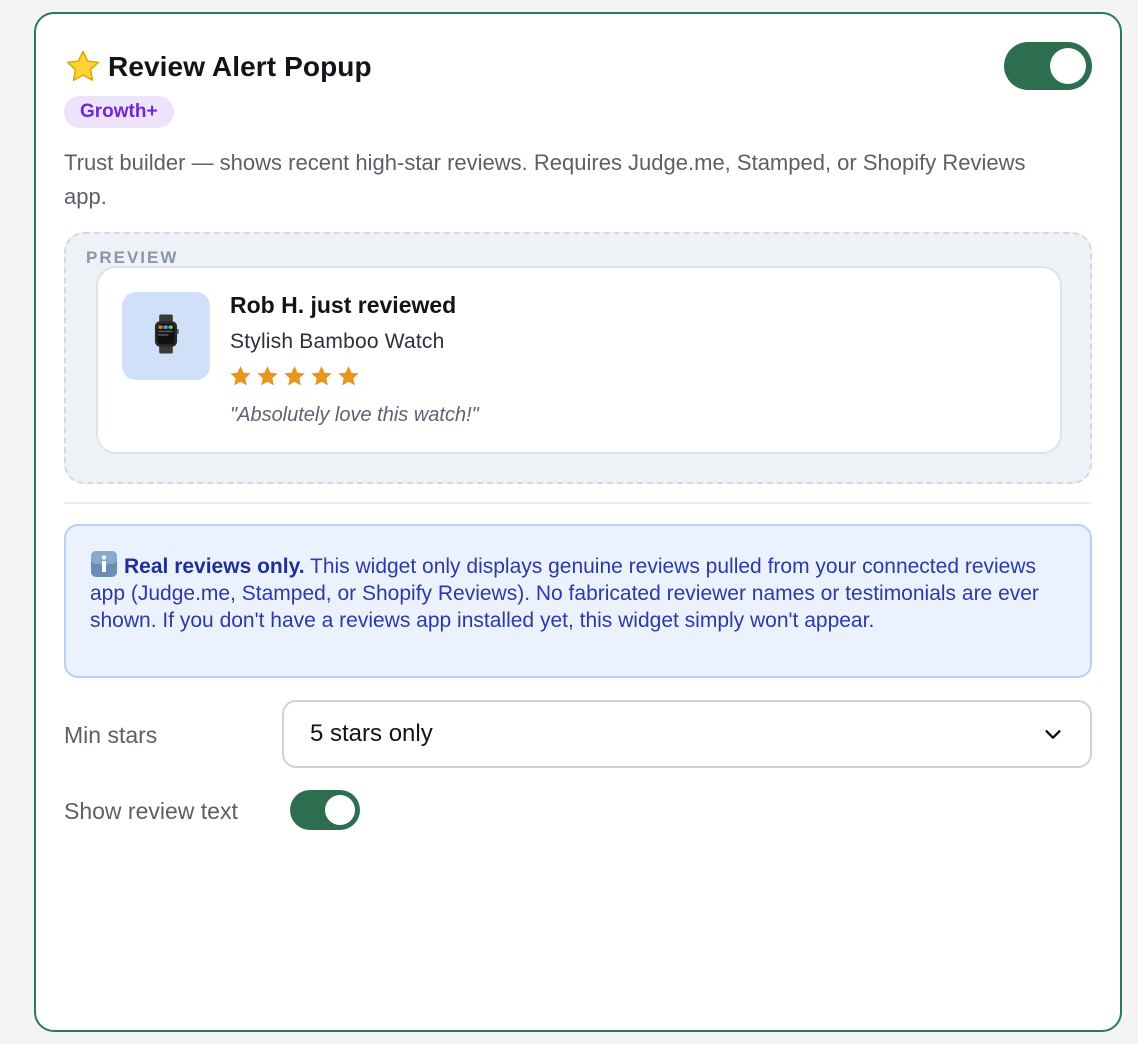  I want to click on notice-heading: Real reviews only., so click(214, 566).